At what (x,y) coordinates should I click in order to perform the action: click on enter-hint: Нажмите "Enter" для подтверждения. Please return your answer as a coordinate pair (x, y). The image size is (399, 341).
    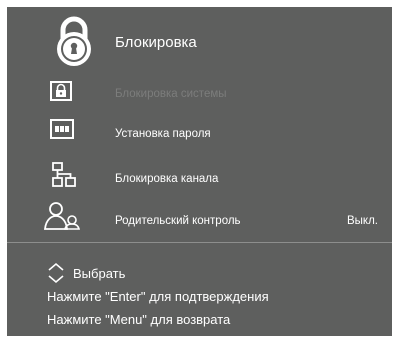
    Looking at the image, I should click on (158, 296).